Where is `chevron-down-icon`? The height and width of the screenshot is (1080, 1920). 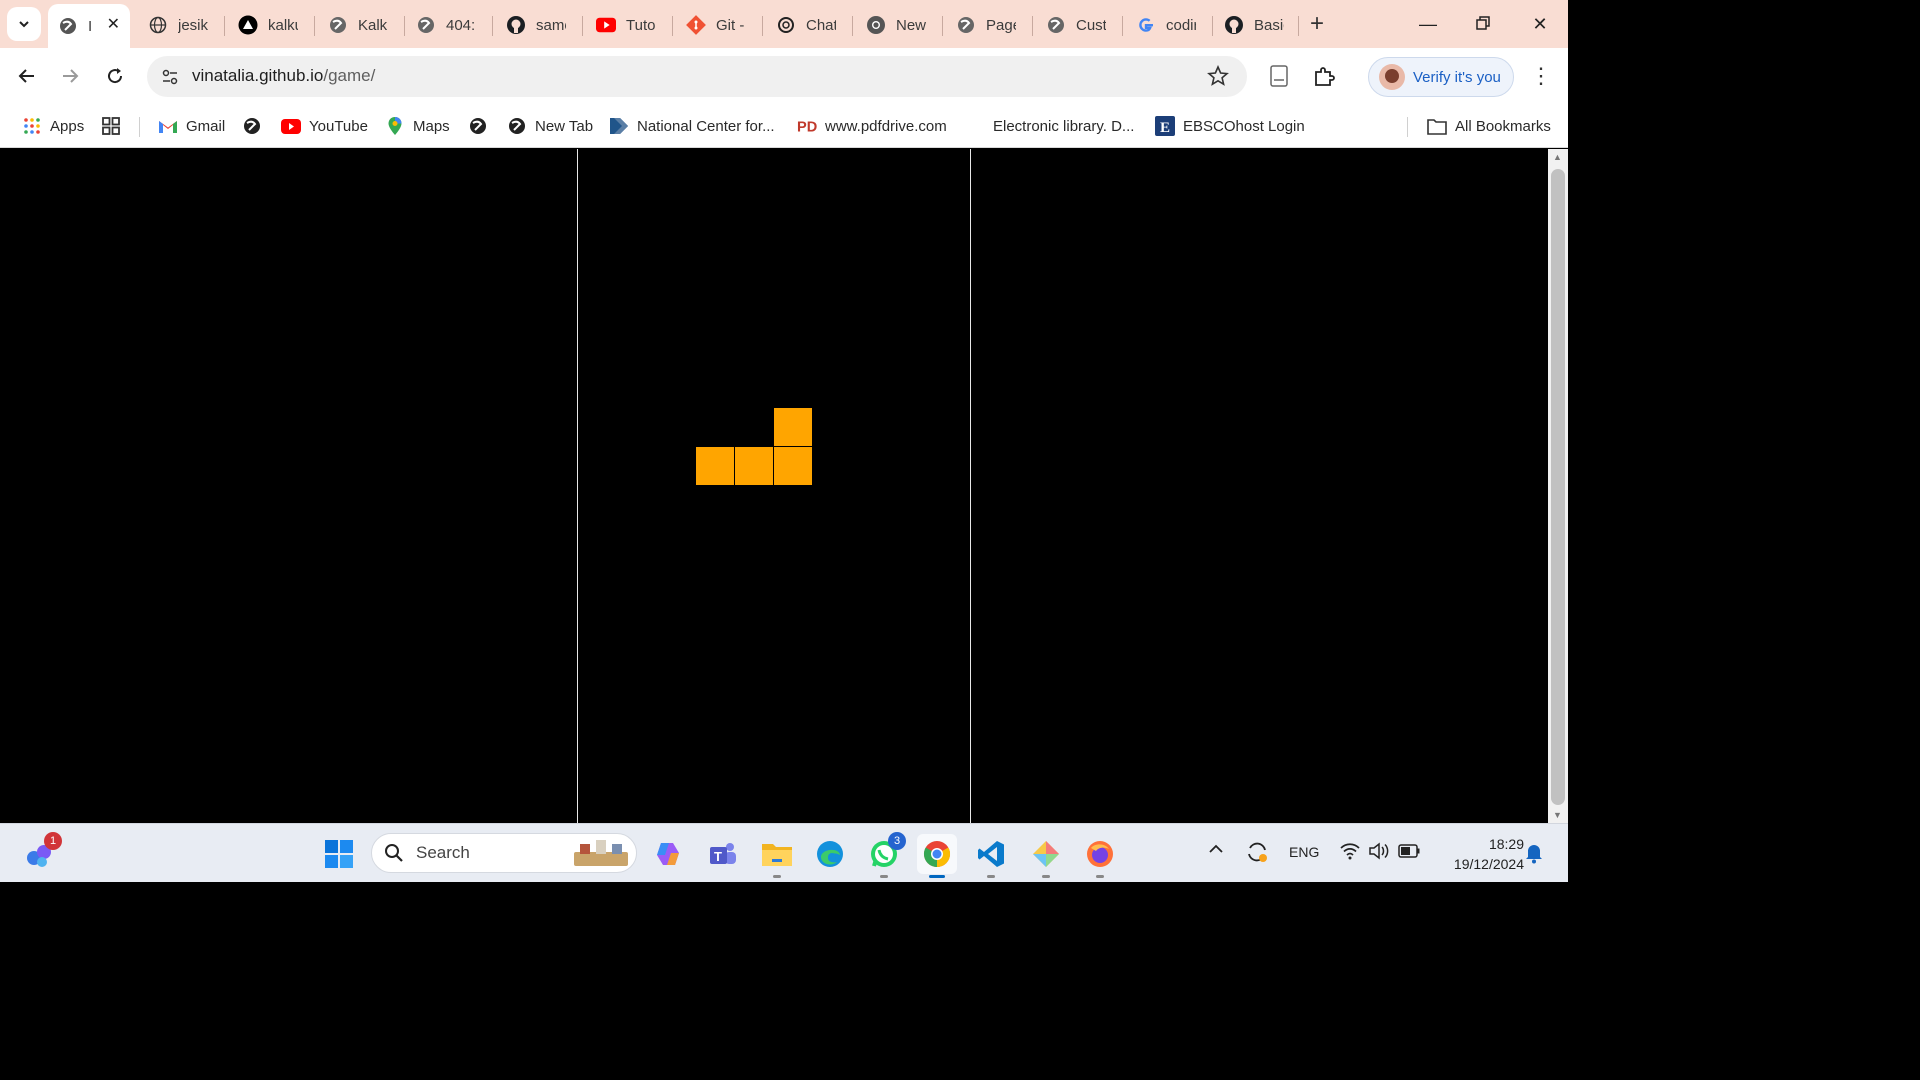 chevron-down-icon is located at coordinates (24, 24).